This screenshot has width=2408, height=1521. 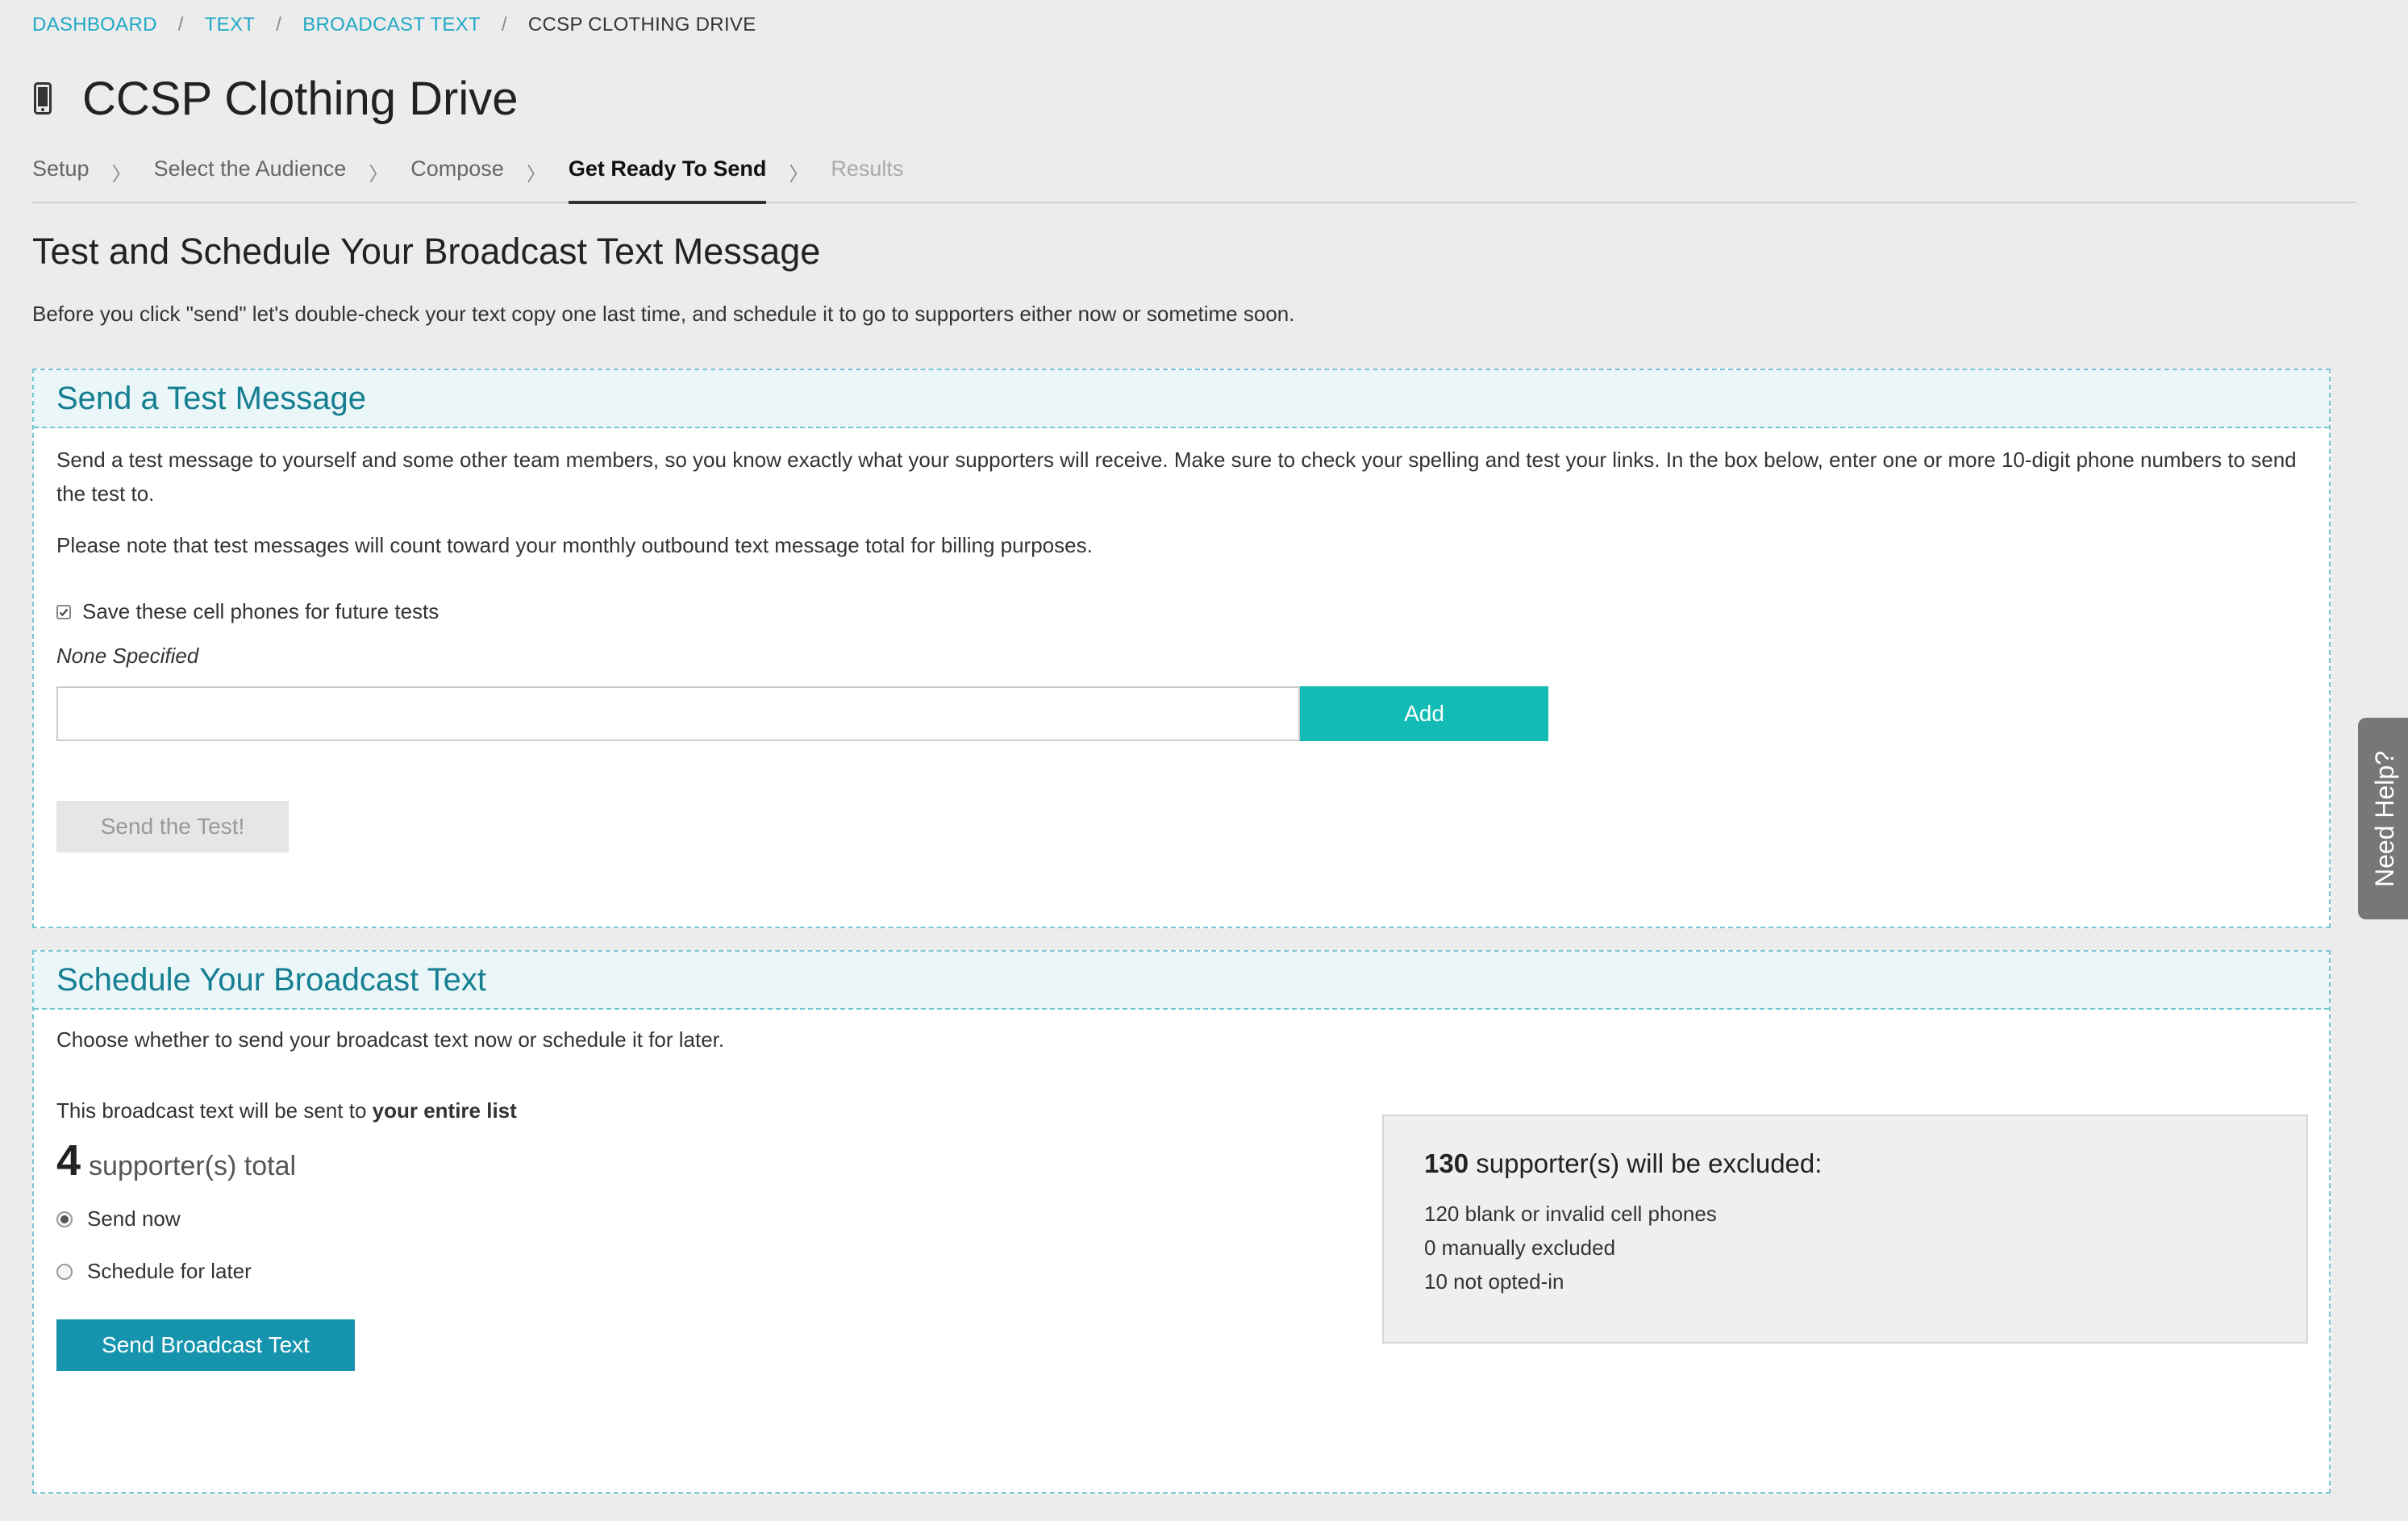 I want to click on sent-to-prefix: This broadcast text will be sent to, so click(x=212, y=1110).